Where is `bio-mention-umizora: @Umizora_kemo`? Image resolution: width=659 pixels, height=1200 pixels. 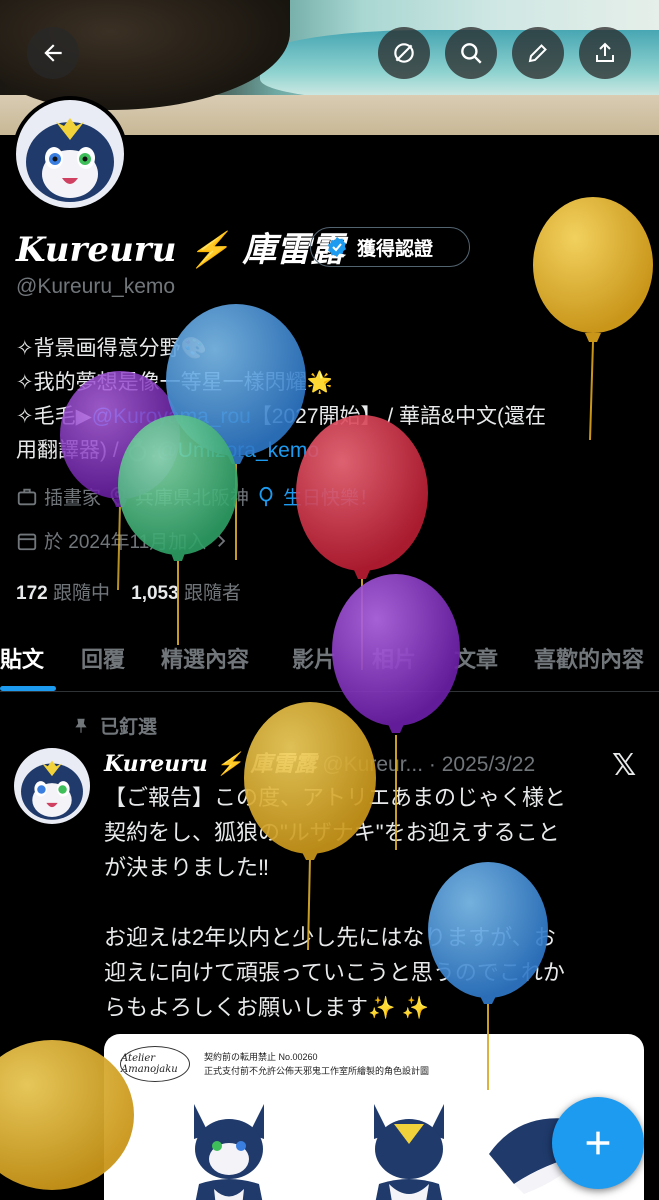
bio-mention-umizora: @Umizora_kemo is located at coordinates (237, 450).